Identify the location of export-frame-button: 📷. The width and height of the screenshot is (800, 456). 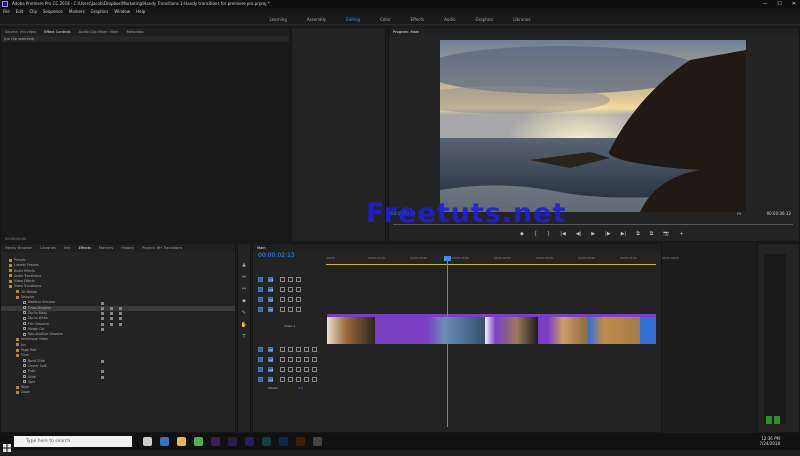
(666, 234).